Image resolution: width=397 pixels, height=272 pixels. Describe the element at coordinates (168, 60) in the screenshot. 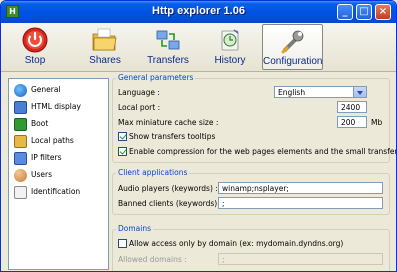

I see `transfers-label: Transfers` at that location.